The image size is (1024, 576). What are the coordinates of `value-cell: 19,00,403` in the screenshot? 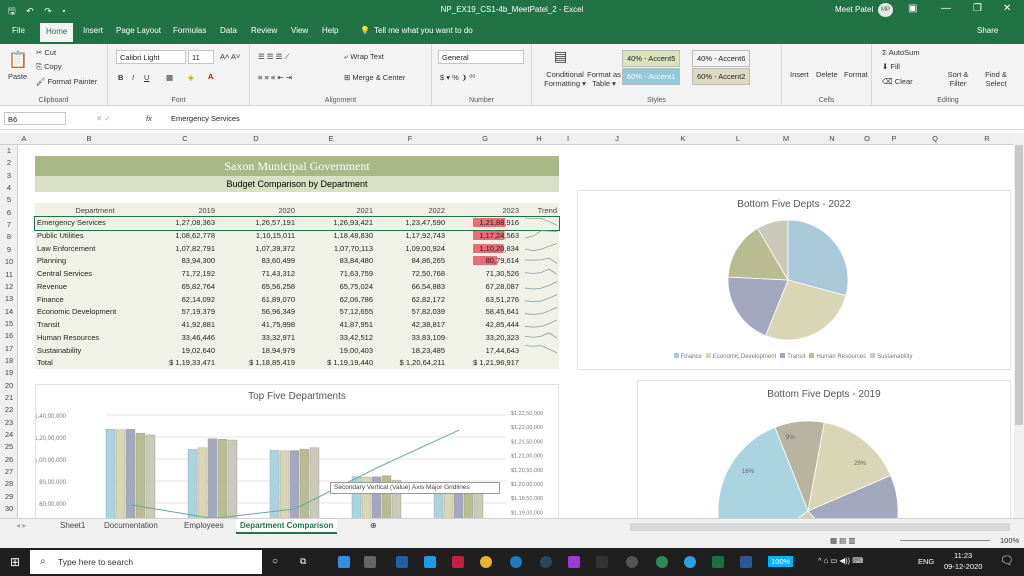 It's located at (349, 350).